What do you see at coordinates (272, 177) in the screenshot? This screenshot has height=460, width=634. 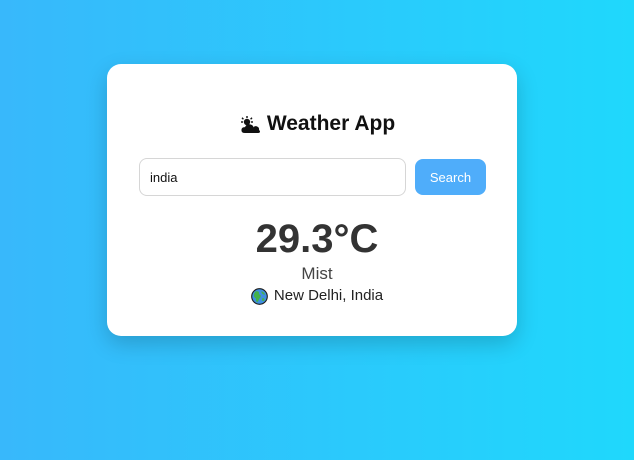 I see `city-search-input` at bounding box center [272, 177].